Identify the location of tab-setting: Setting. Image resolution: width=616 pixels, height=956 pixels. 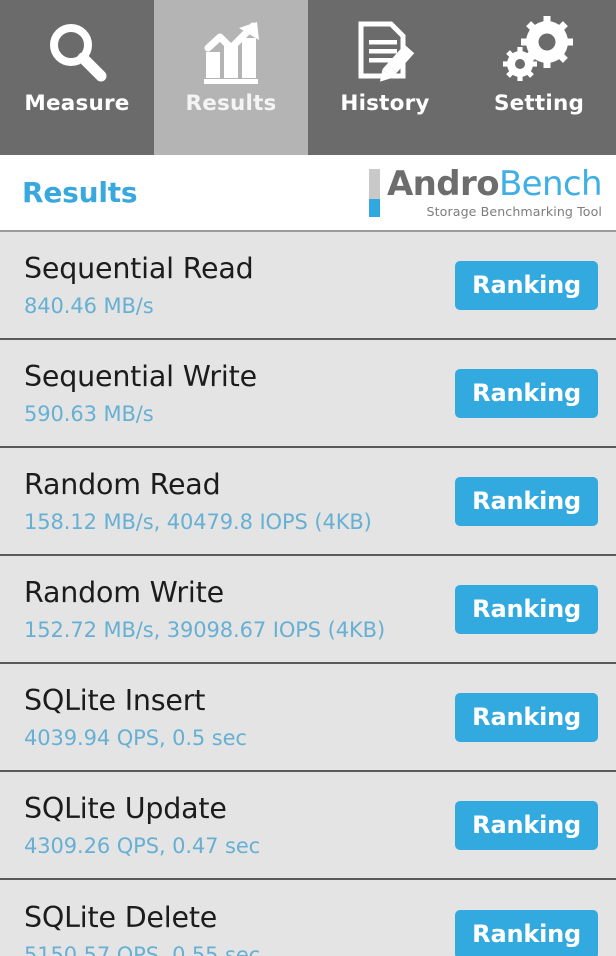
(539, 77).